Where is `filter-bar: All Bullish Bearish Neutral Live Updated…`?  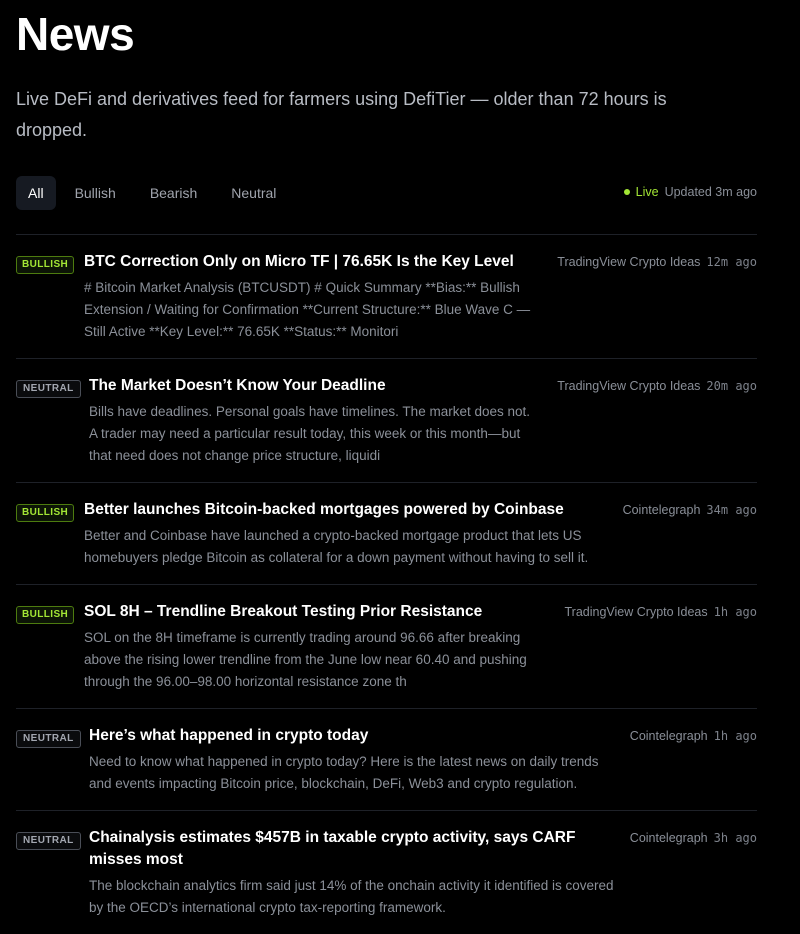
filter-bar: All Bullish Bearish Neutral Live Updated… is located at coordinates (386, 193).